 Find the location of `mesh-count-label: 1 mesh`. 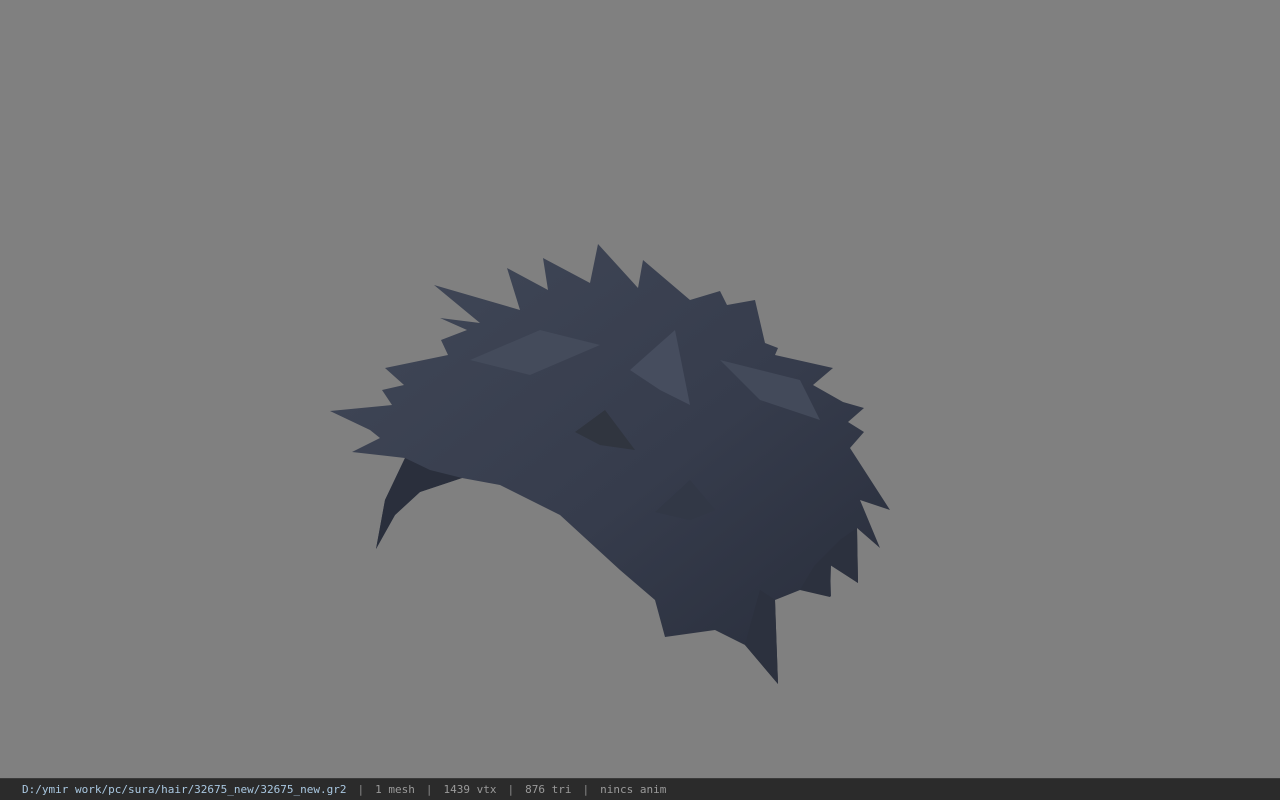

mesh-count-label: 1 mesh is located at coordinates (395, 789).